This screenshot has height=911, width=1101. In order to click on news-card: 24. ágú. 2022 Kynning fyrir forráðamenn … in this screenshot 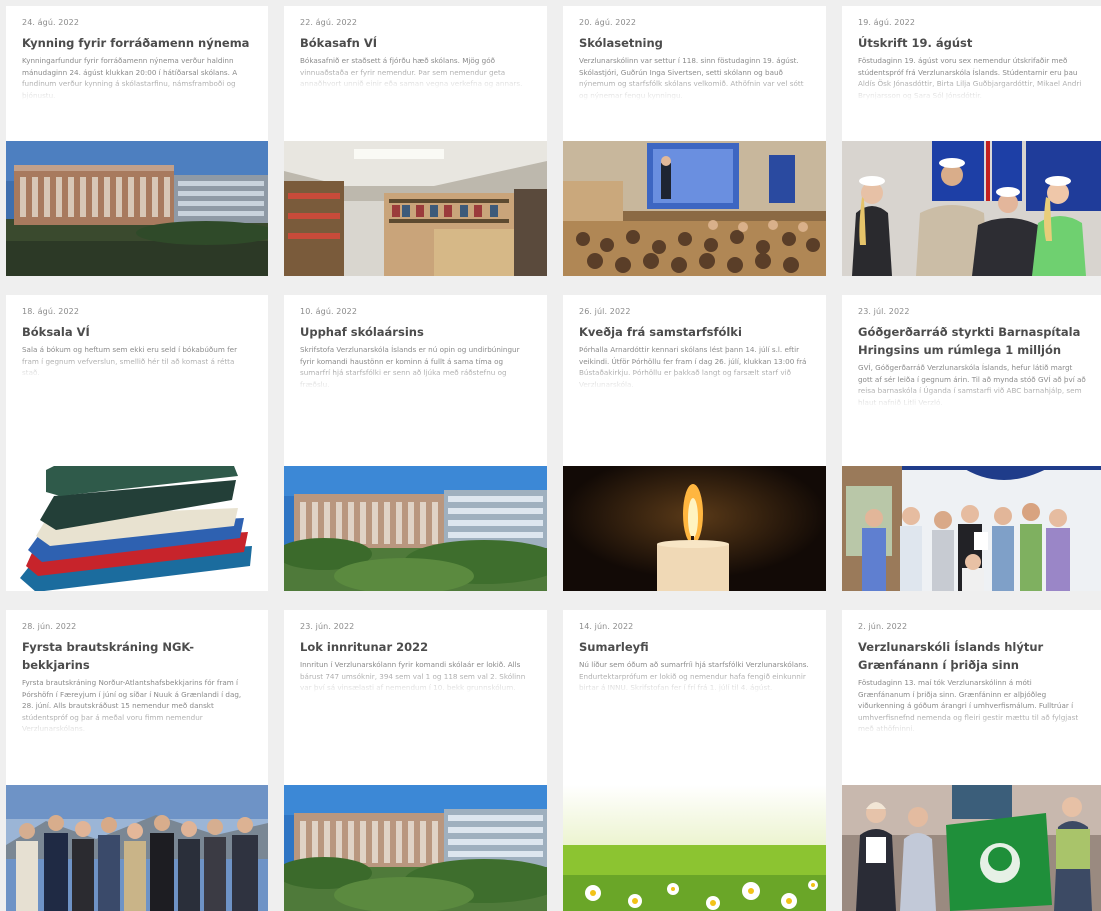, I will do `click(137, 141)`.